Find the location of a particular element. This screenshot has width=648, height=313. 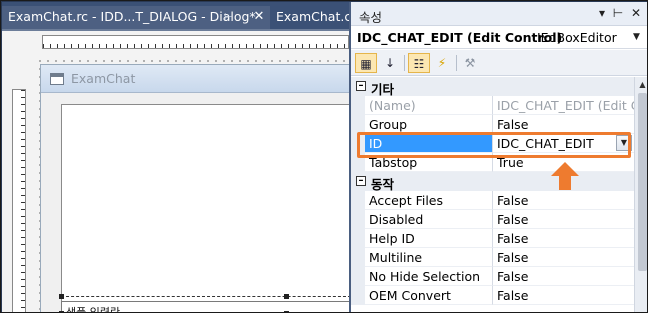

property-row-accept-files: Accept Files False is located at coordinates (492, 200).